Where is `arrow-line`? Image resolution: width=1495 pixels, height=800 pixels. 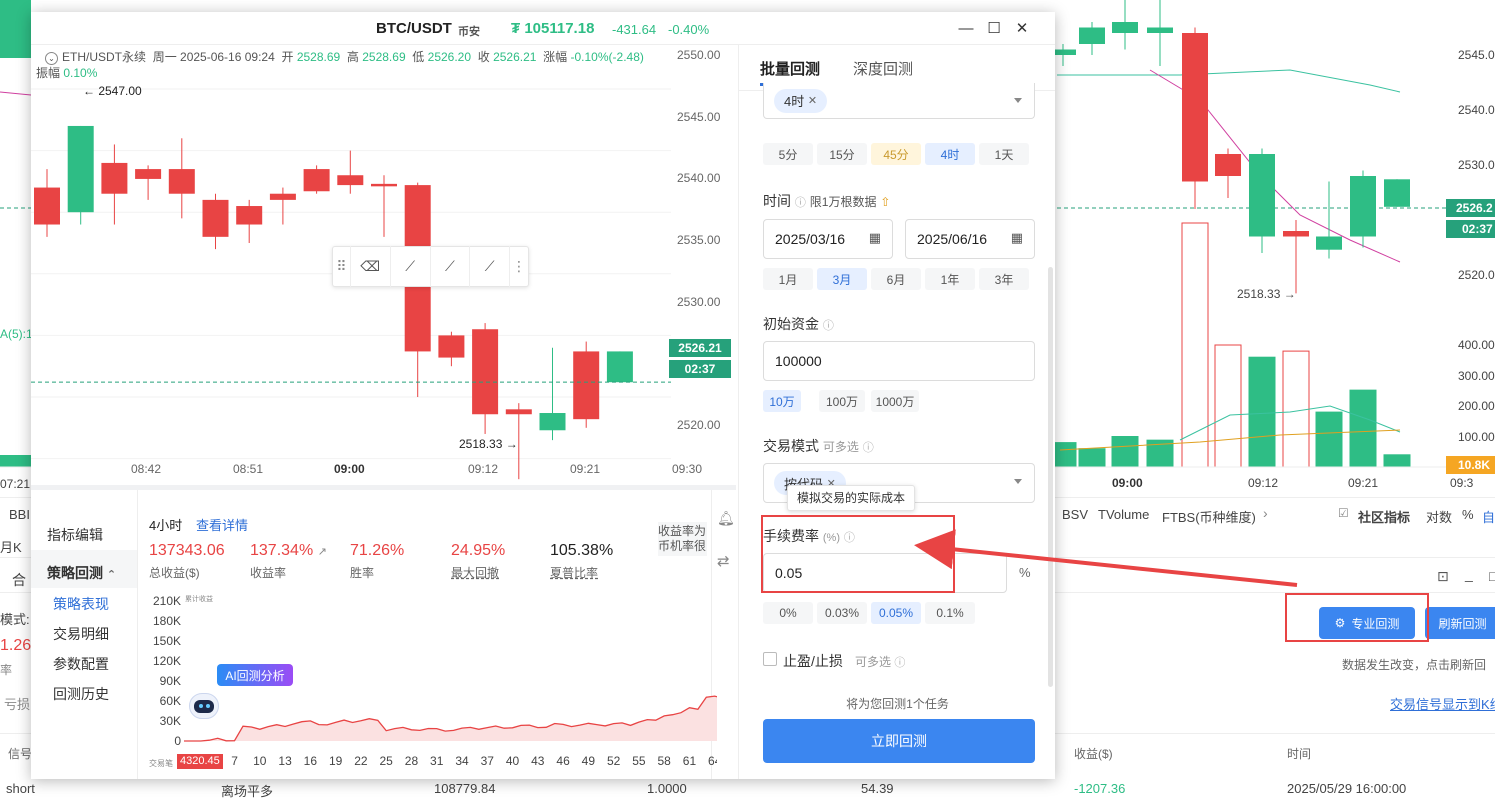 arrow-line is located at coordinates (1106, 558).